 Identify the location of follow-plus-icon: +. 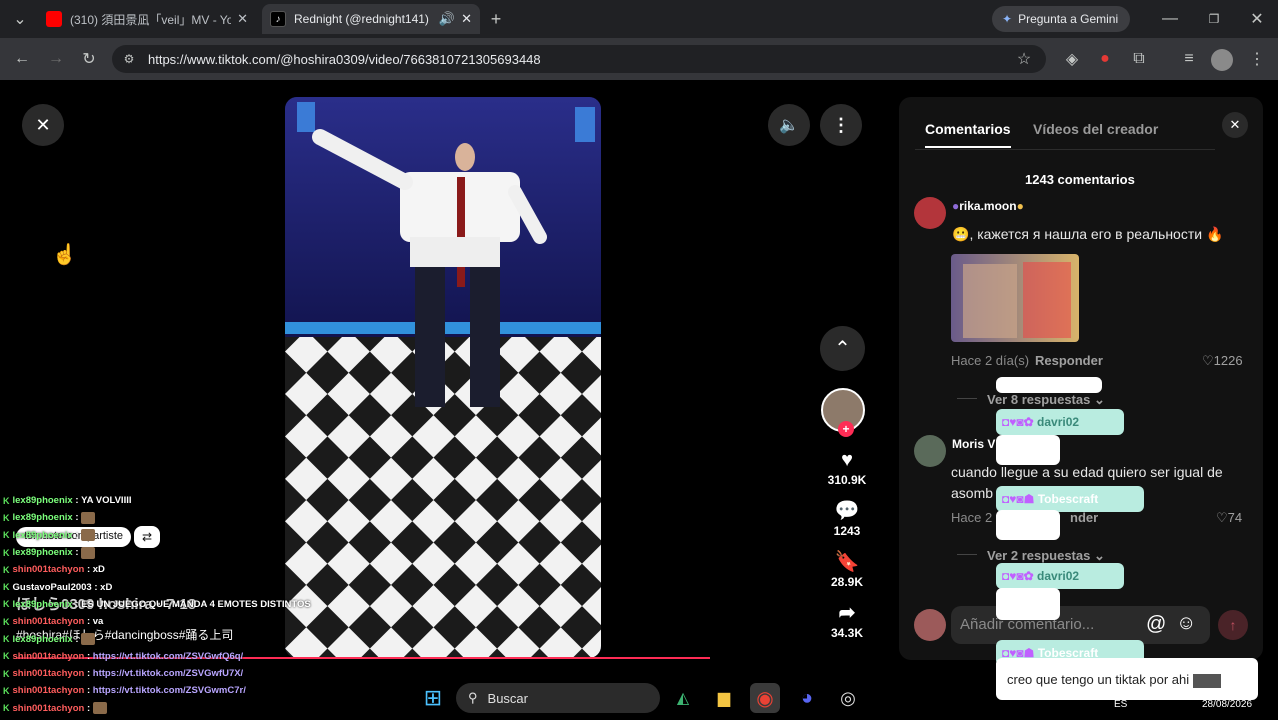
(846, 429).